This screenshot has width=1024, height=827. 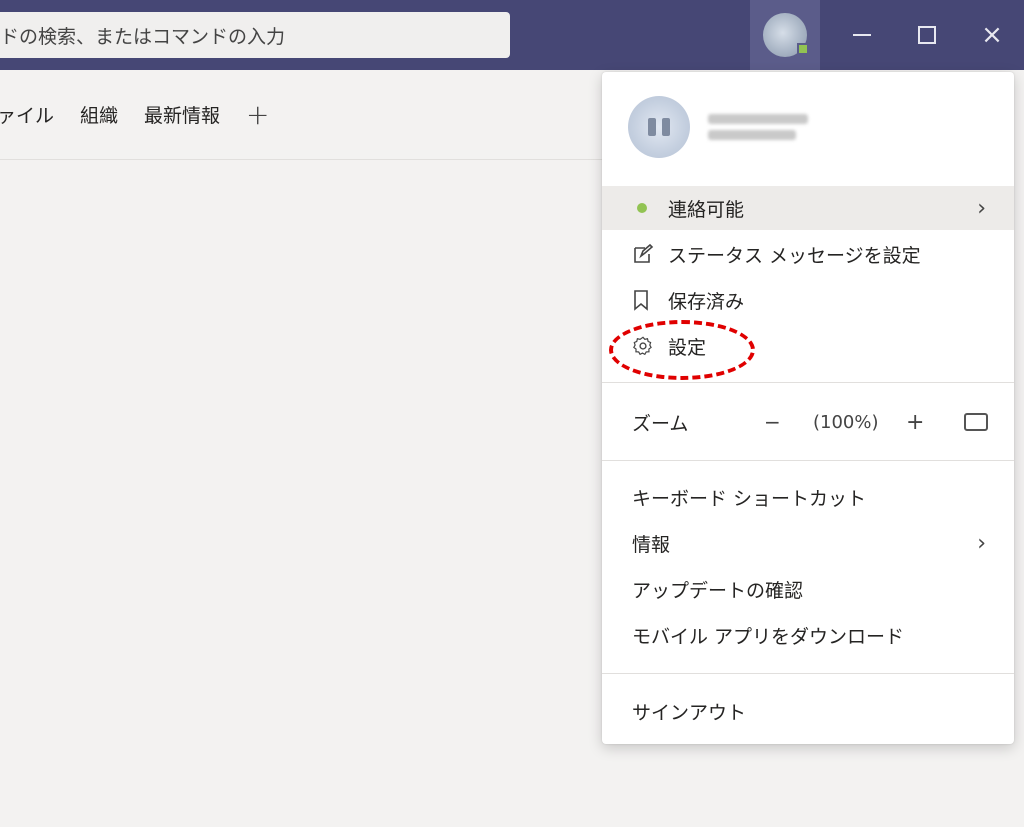 I want to click on saved-label: 保存済み, so click(x=706, y=301).